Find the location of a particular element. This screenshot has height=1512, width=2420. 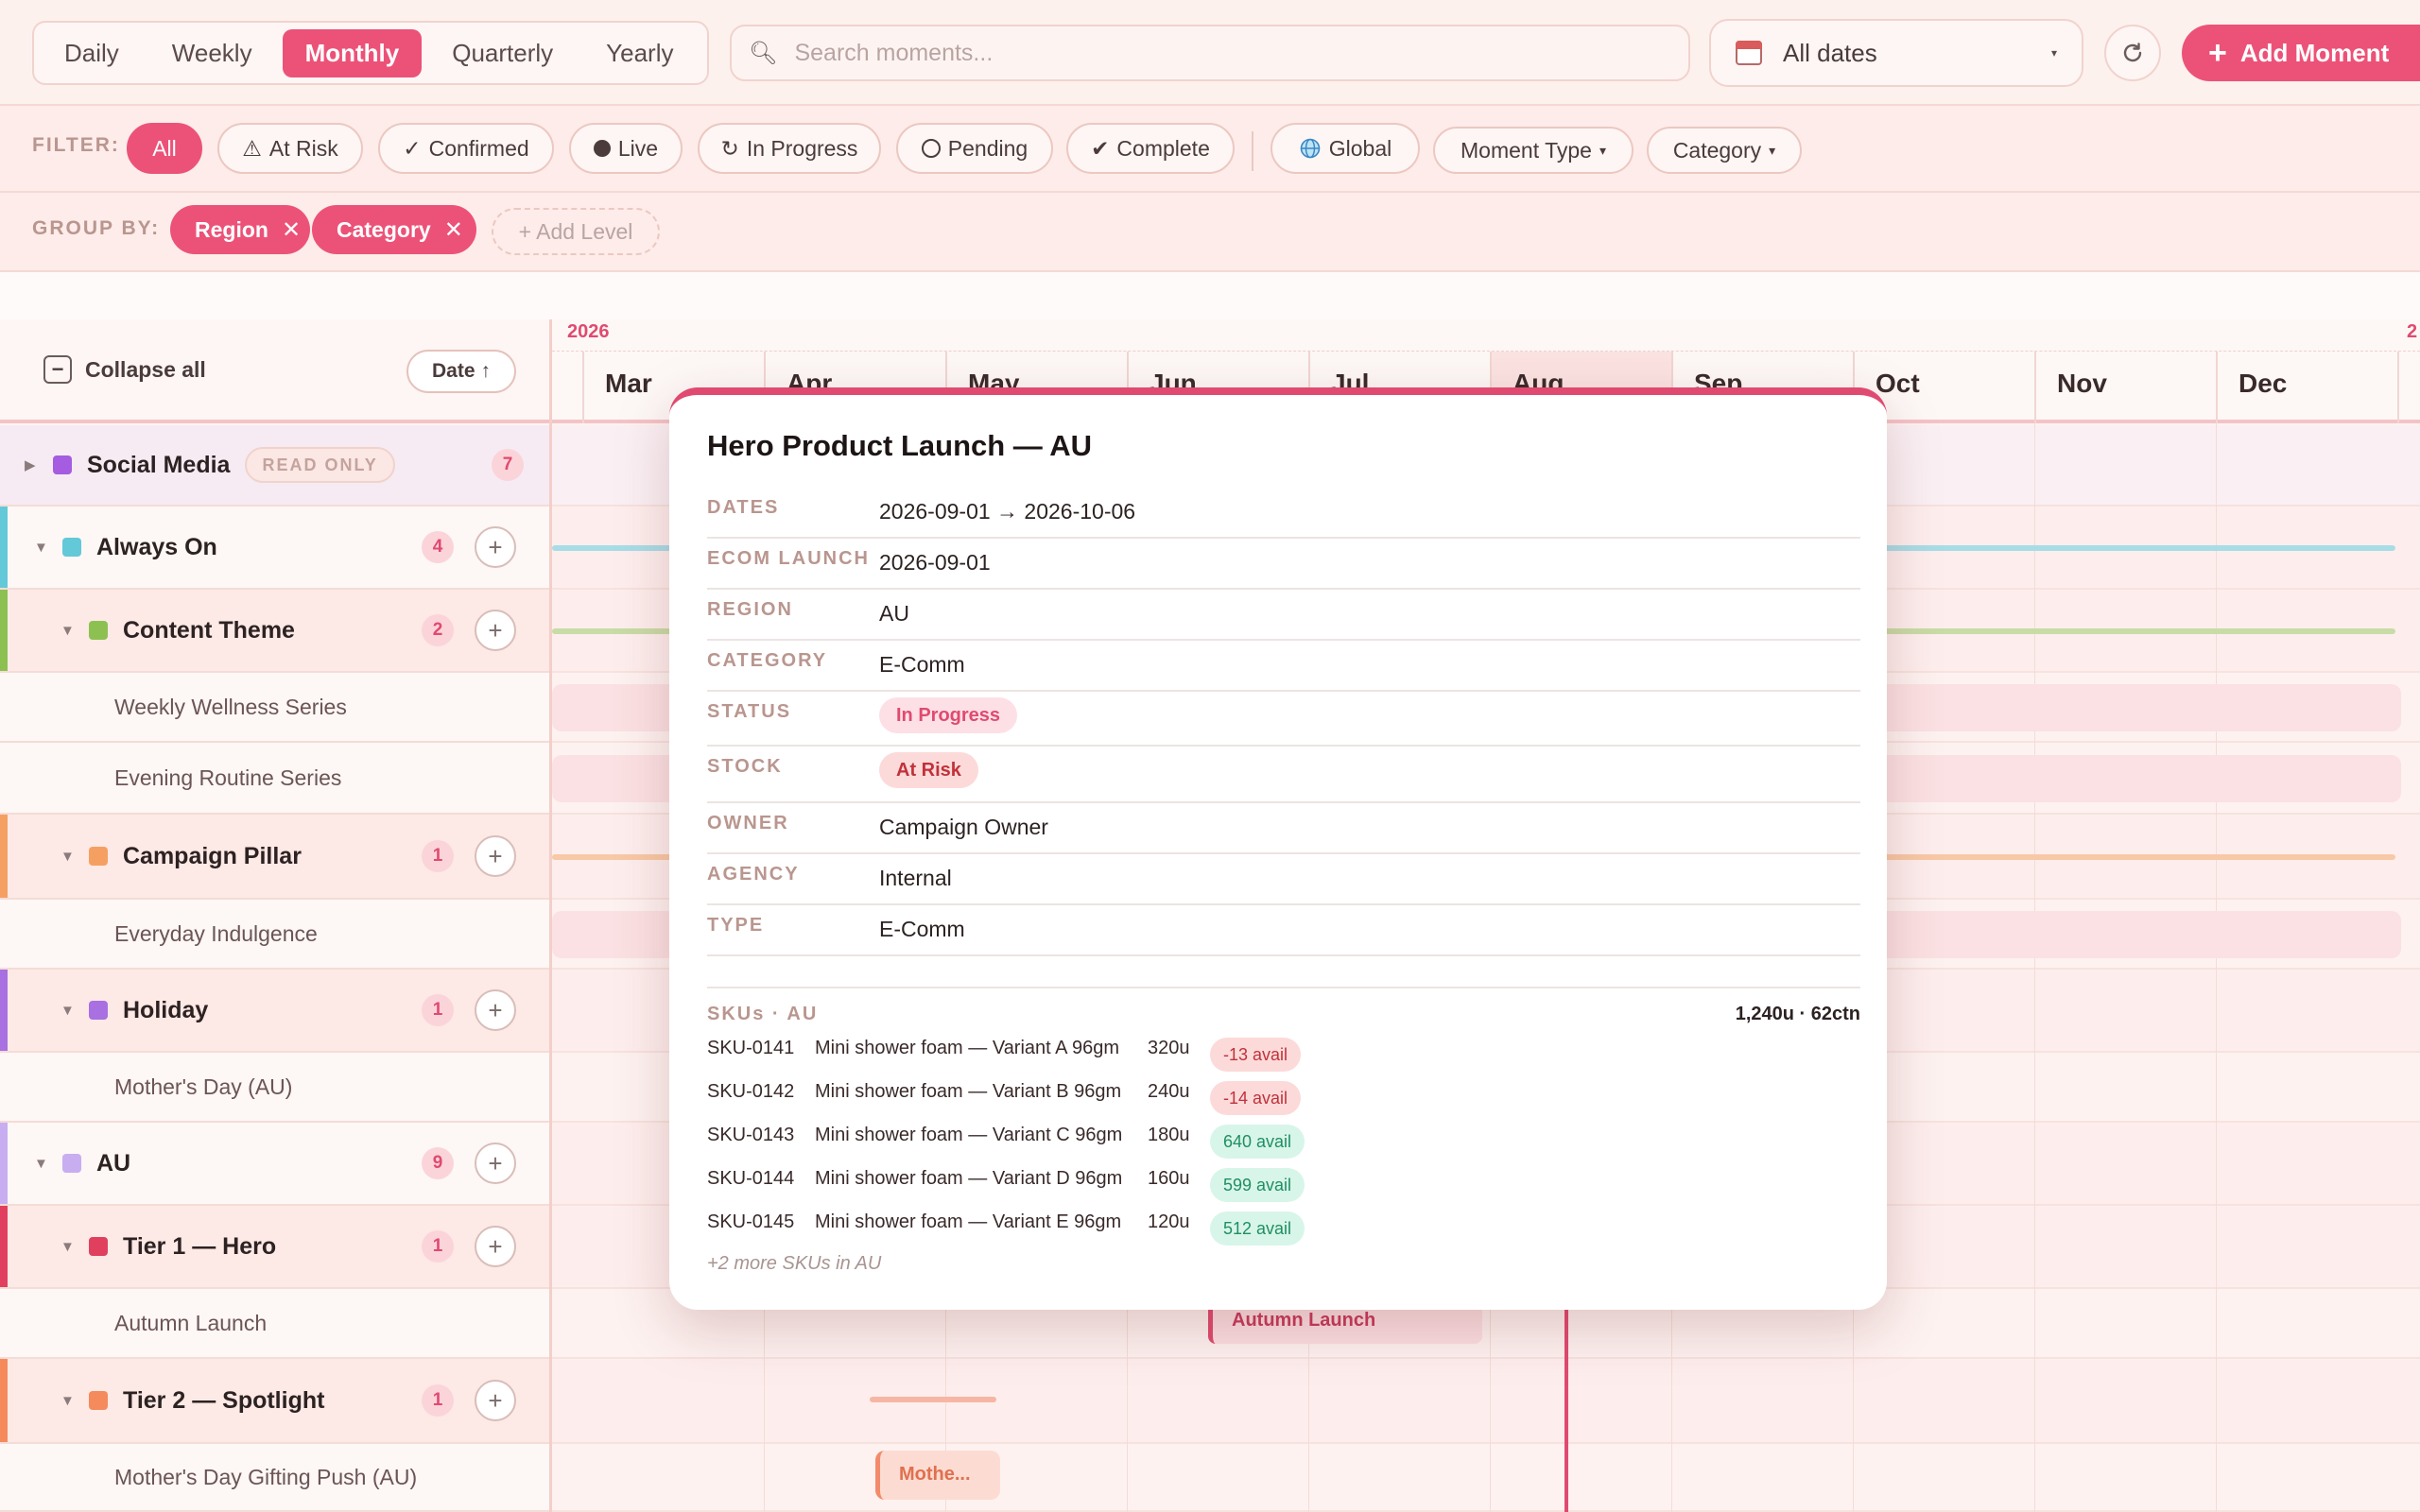

view-daily-button: Daily is located at coordinates (92, 53).